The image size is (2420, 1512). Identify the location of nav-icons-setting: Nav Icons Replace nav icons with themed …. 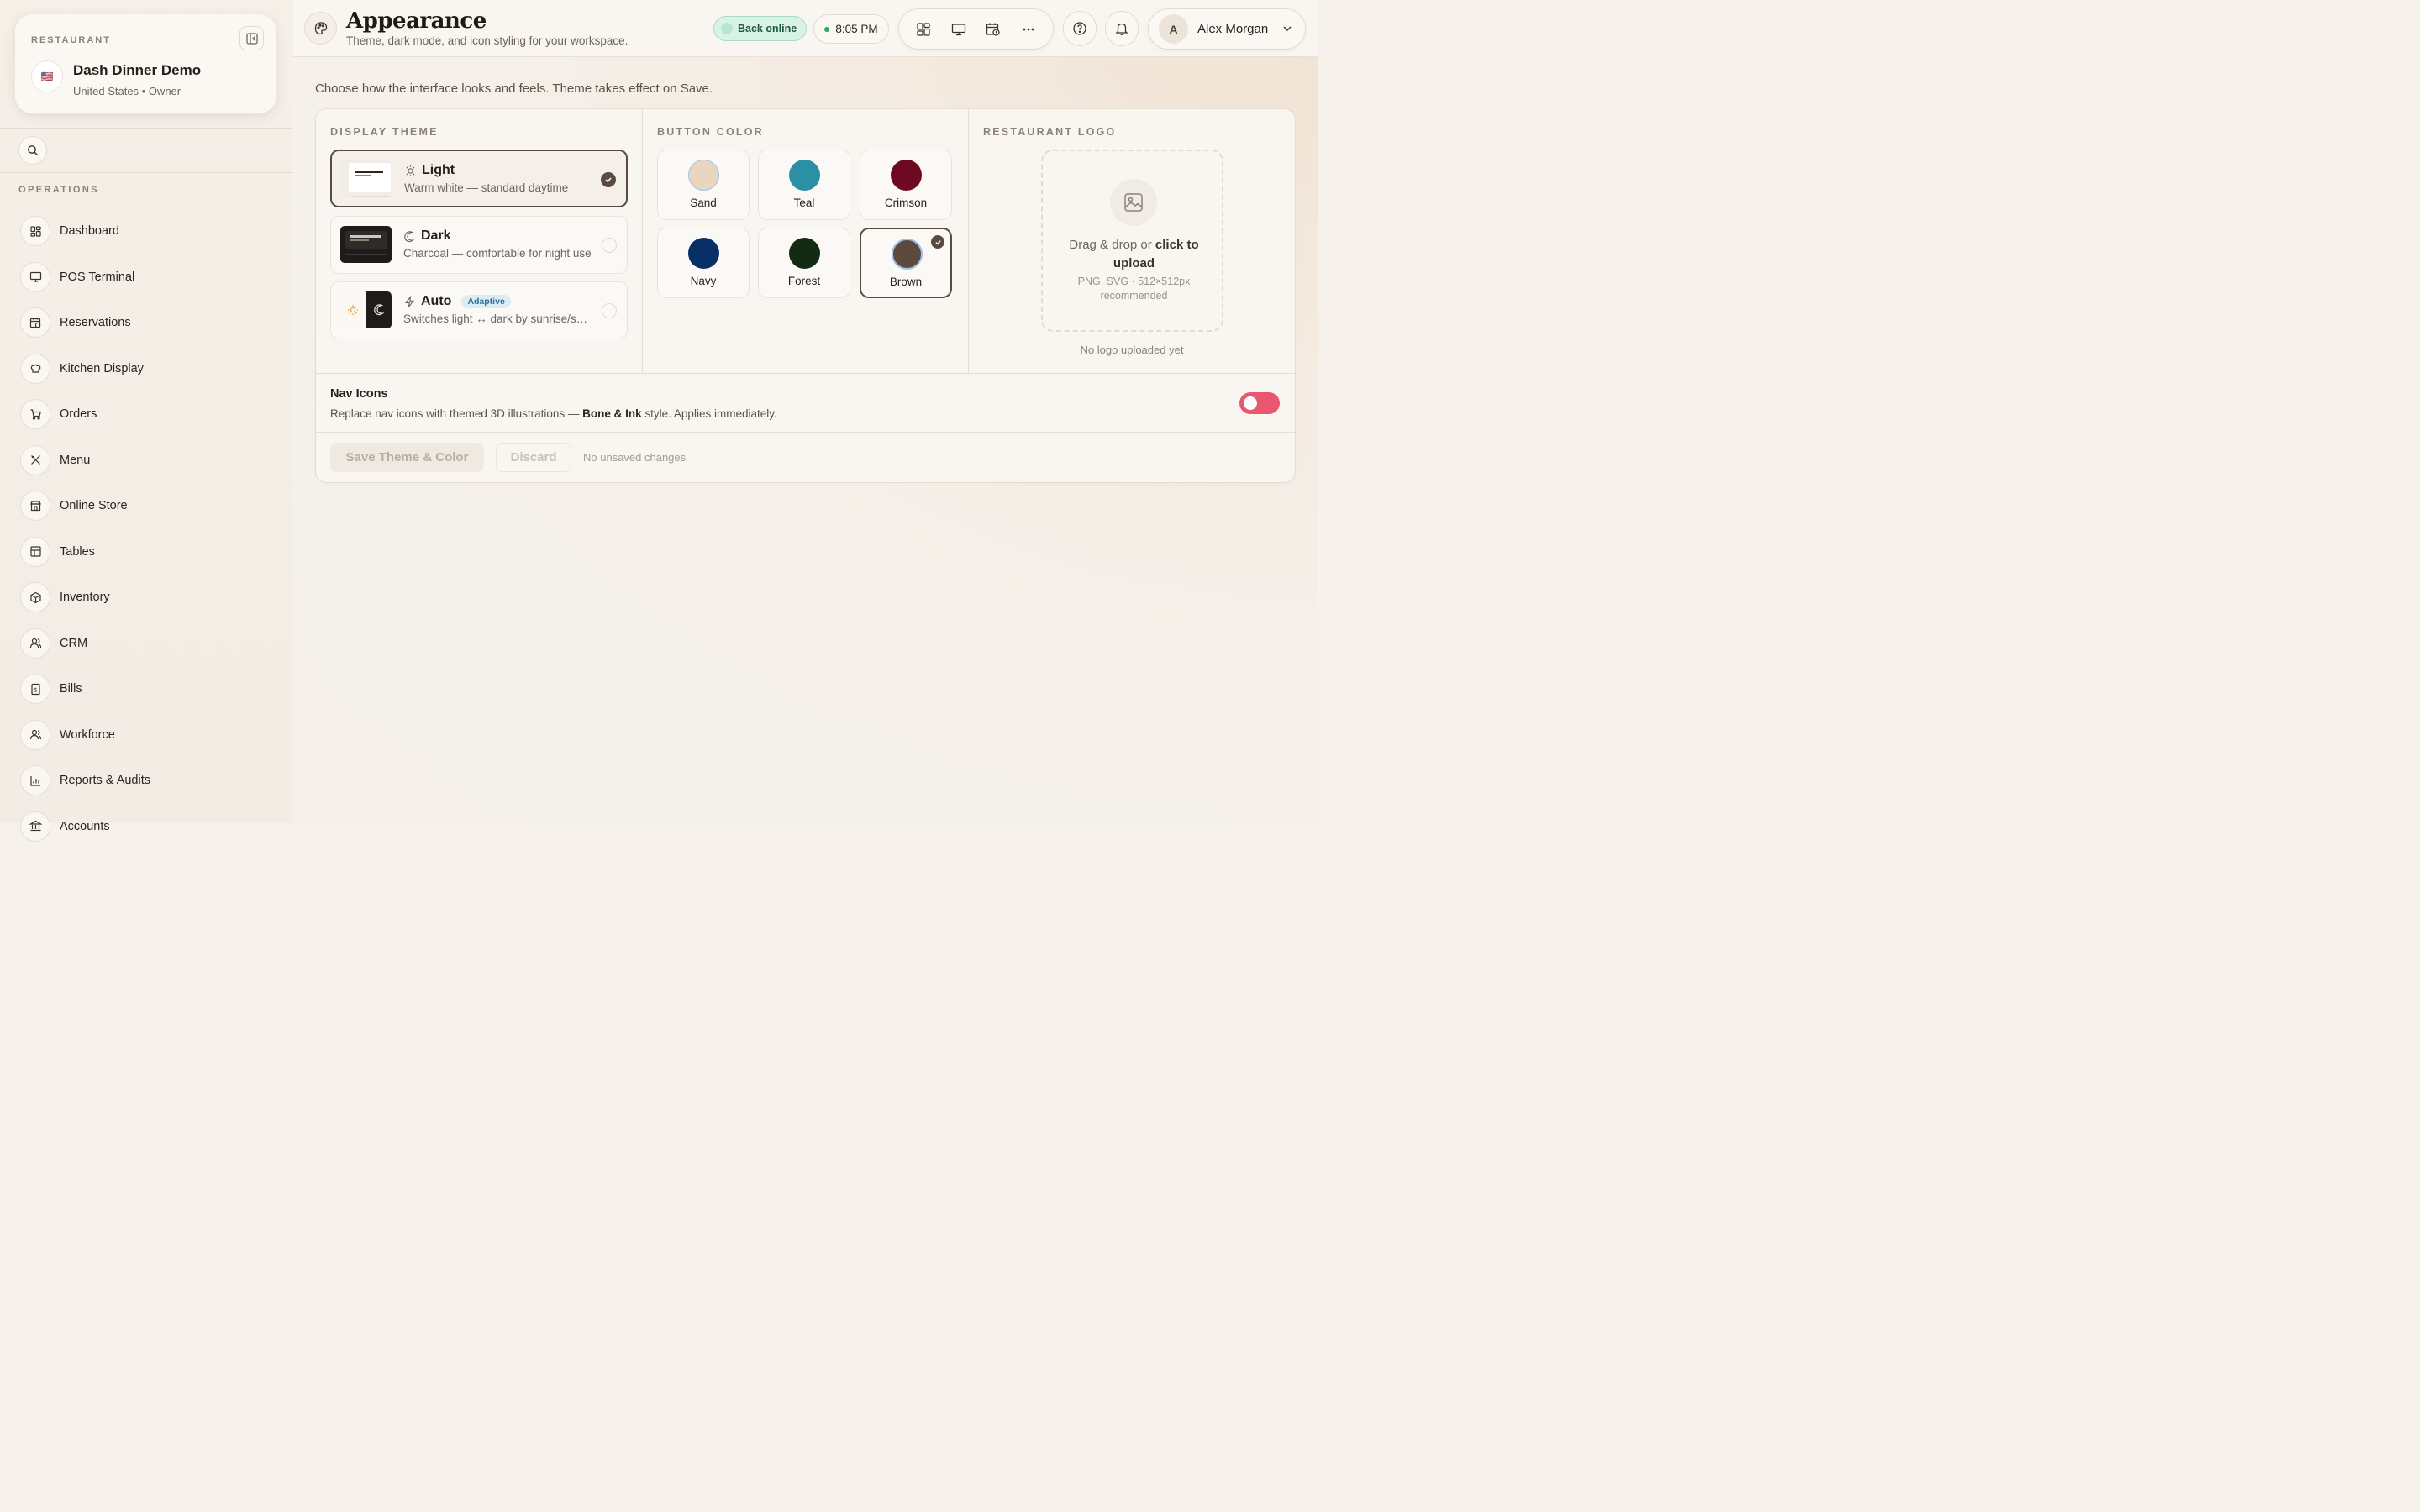
(805, 403).